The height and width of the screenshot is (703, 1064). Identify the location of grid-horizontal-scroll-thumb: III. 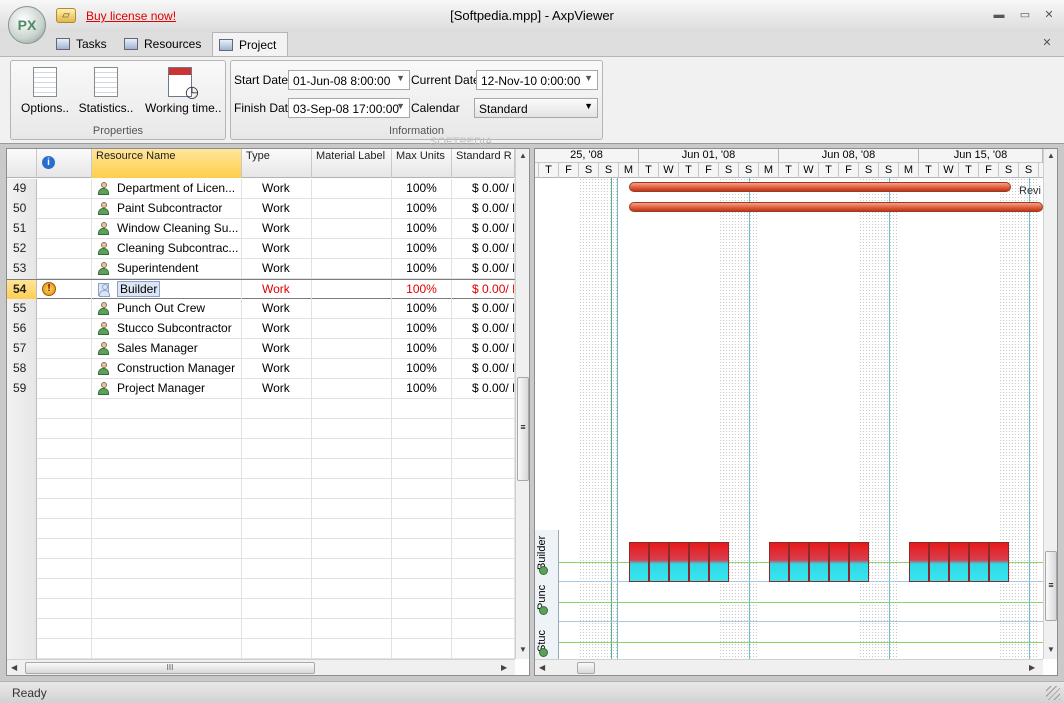
(170, 668).